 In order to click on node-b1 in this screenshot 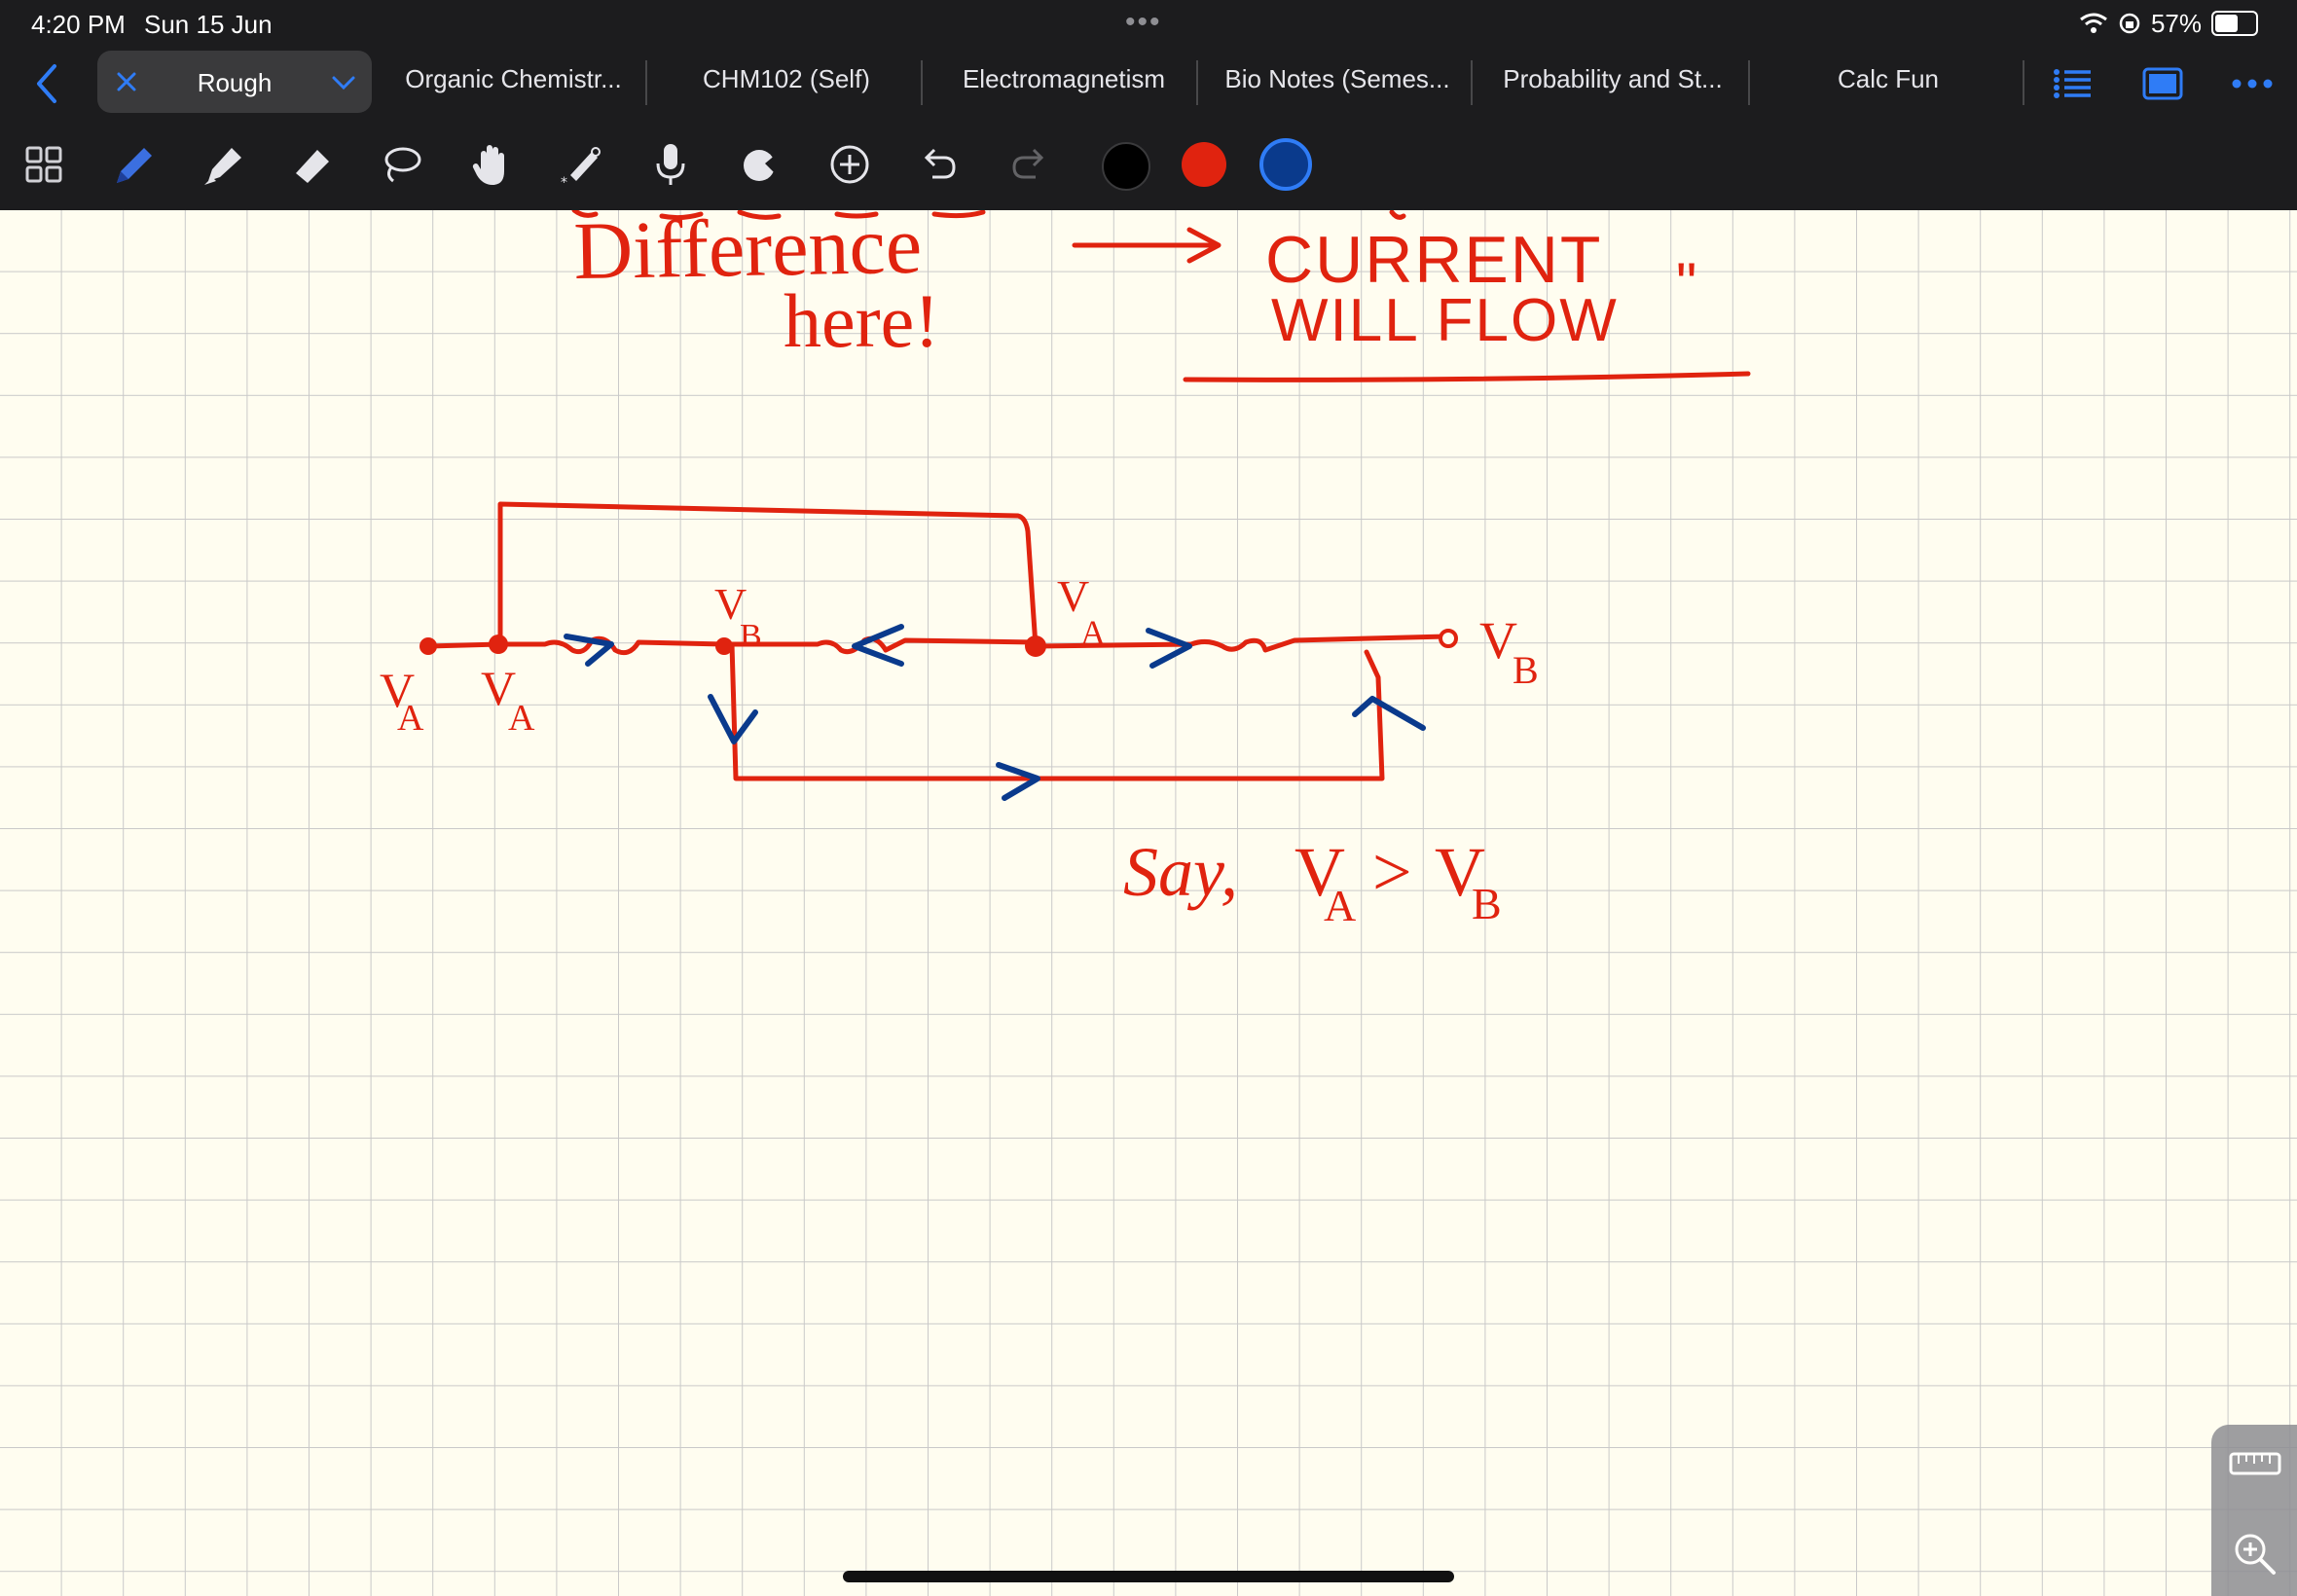, I will do `click(724, 646)`.